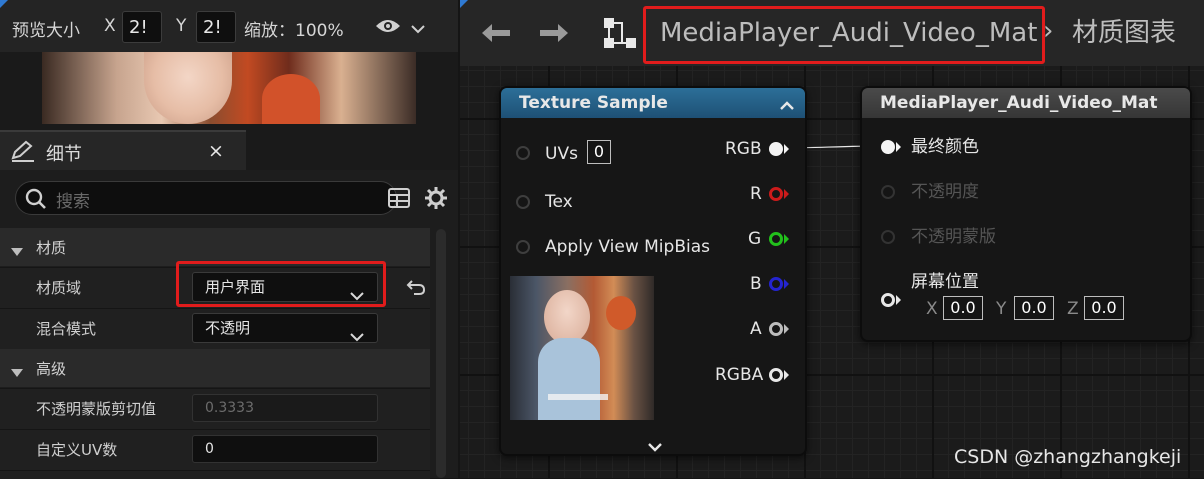  I want to click on section-title-material: 材质, so click(51, 248).